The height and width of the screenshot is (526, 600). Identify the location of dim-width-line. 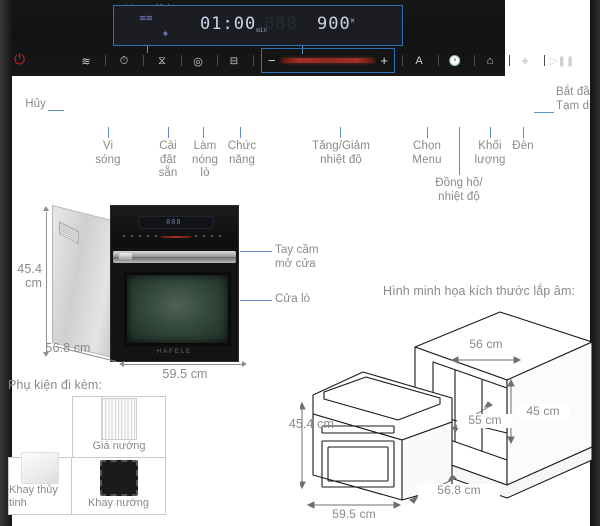
(183, 364).